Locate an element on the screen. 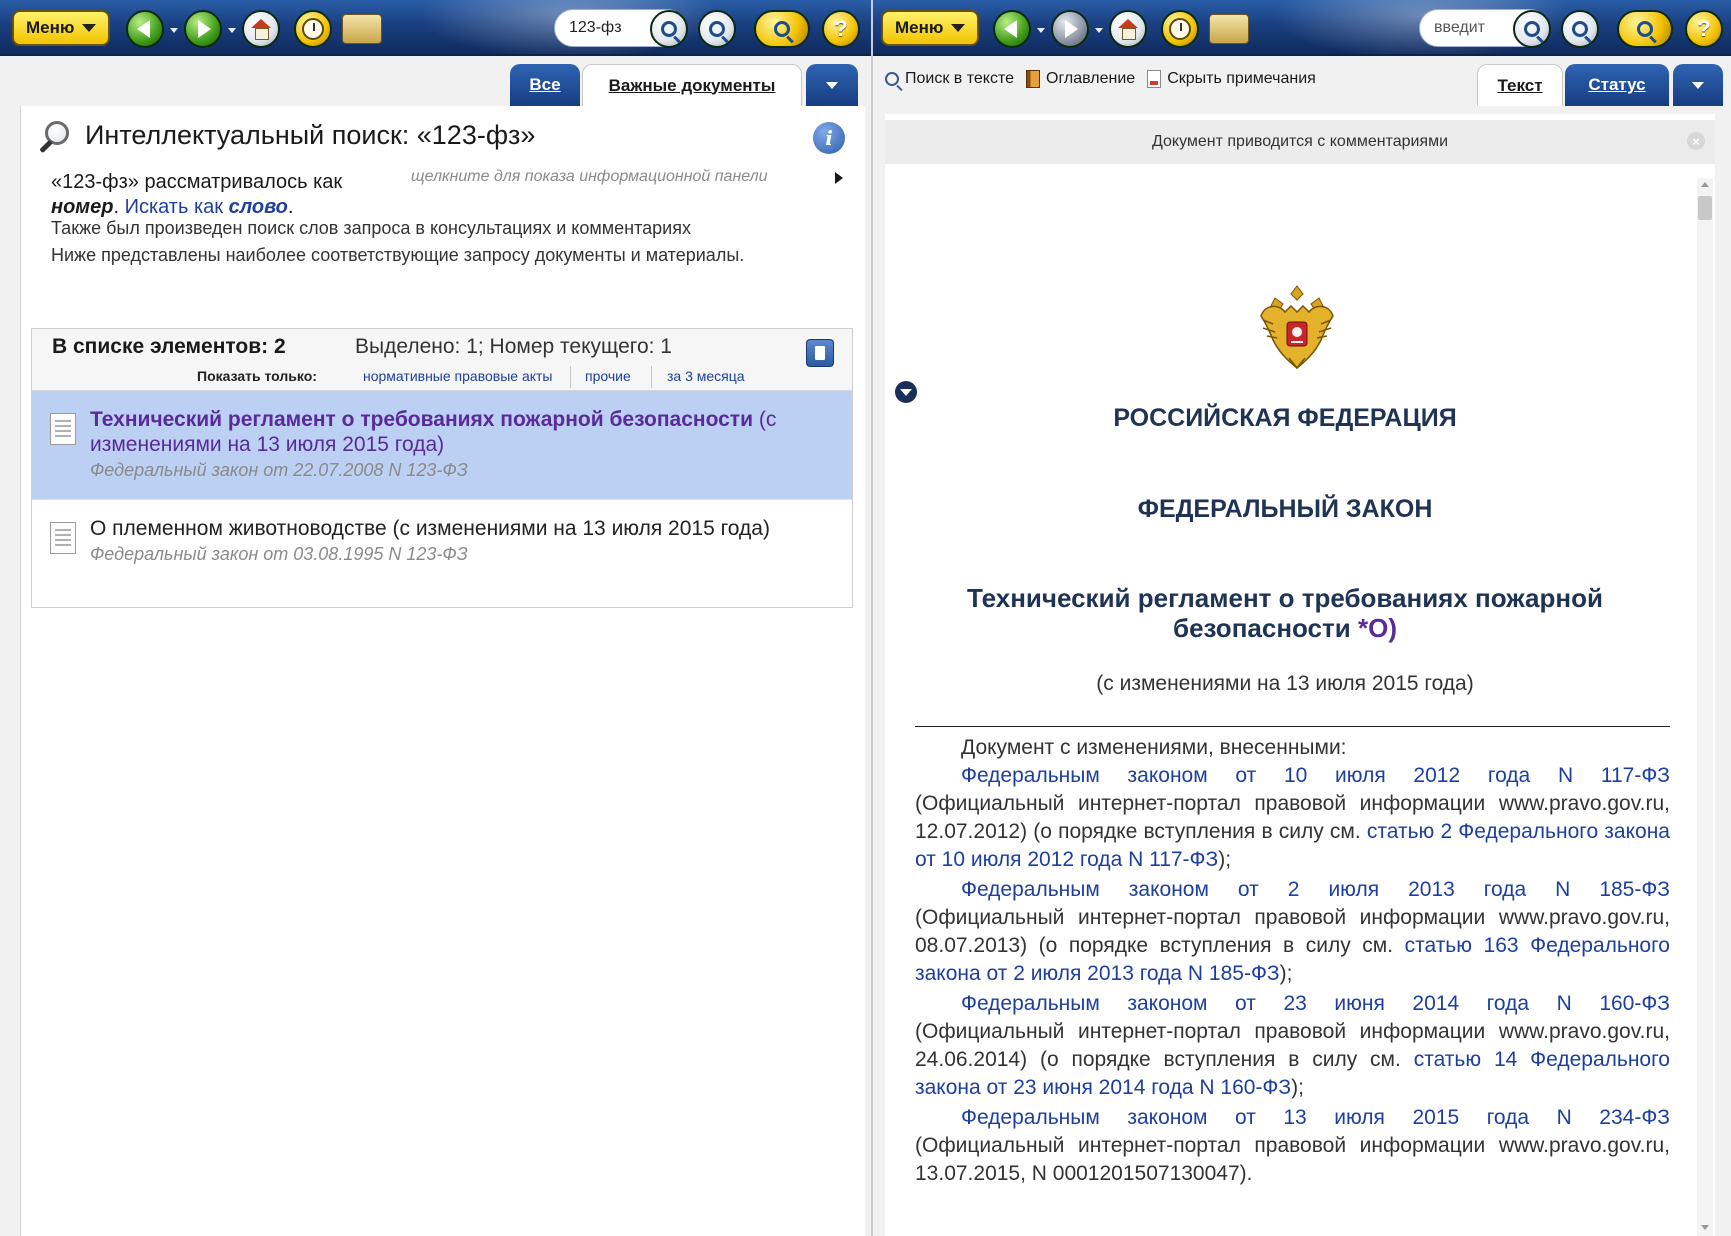  selection-info: Выделено: 1; Номер текущего: 1 is located at coordinates (513, 346).